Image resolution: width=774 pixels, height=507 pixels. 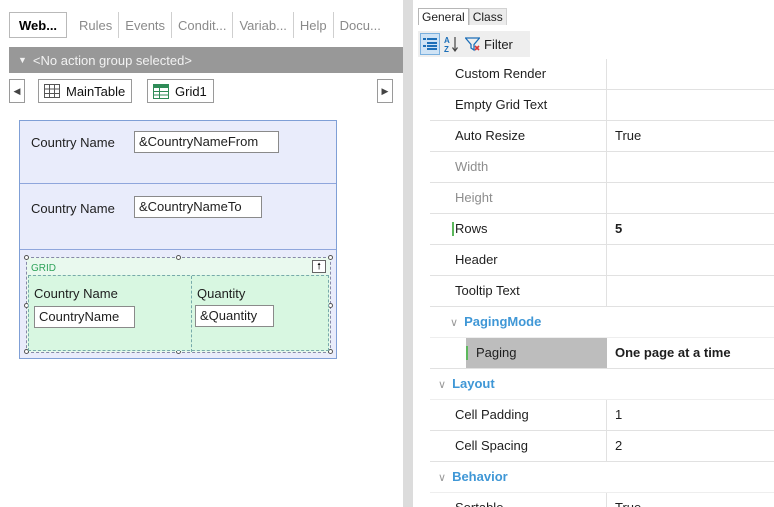 I want to click on categorized-icon, so click(x=430, y=44).